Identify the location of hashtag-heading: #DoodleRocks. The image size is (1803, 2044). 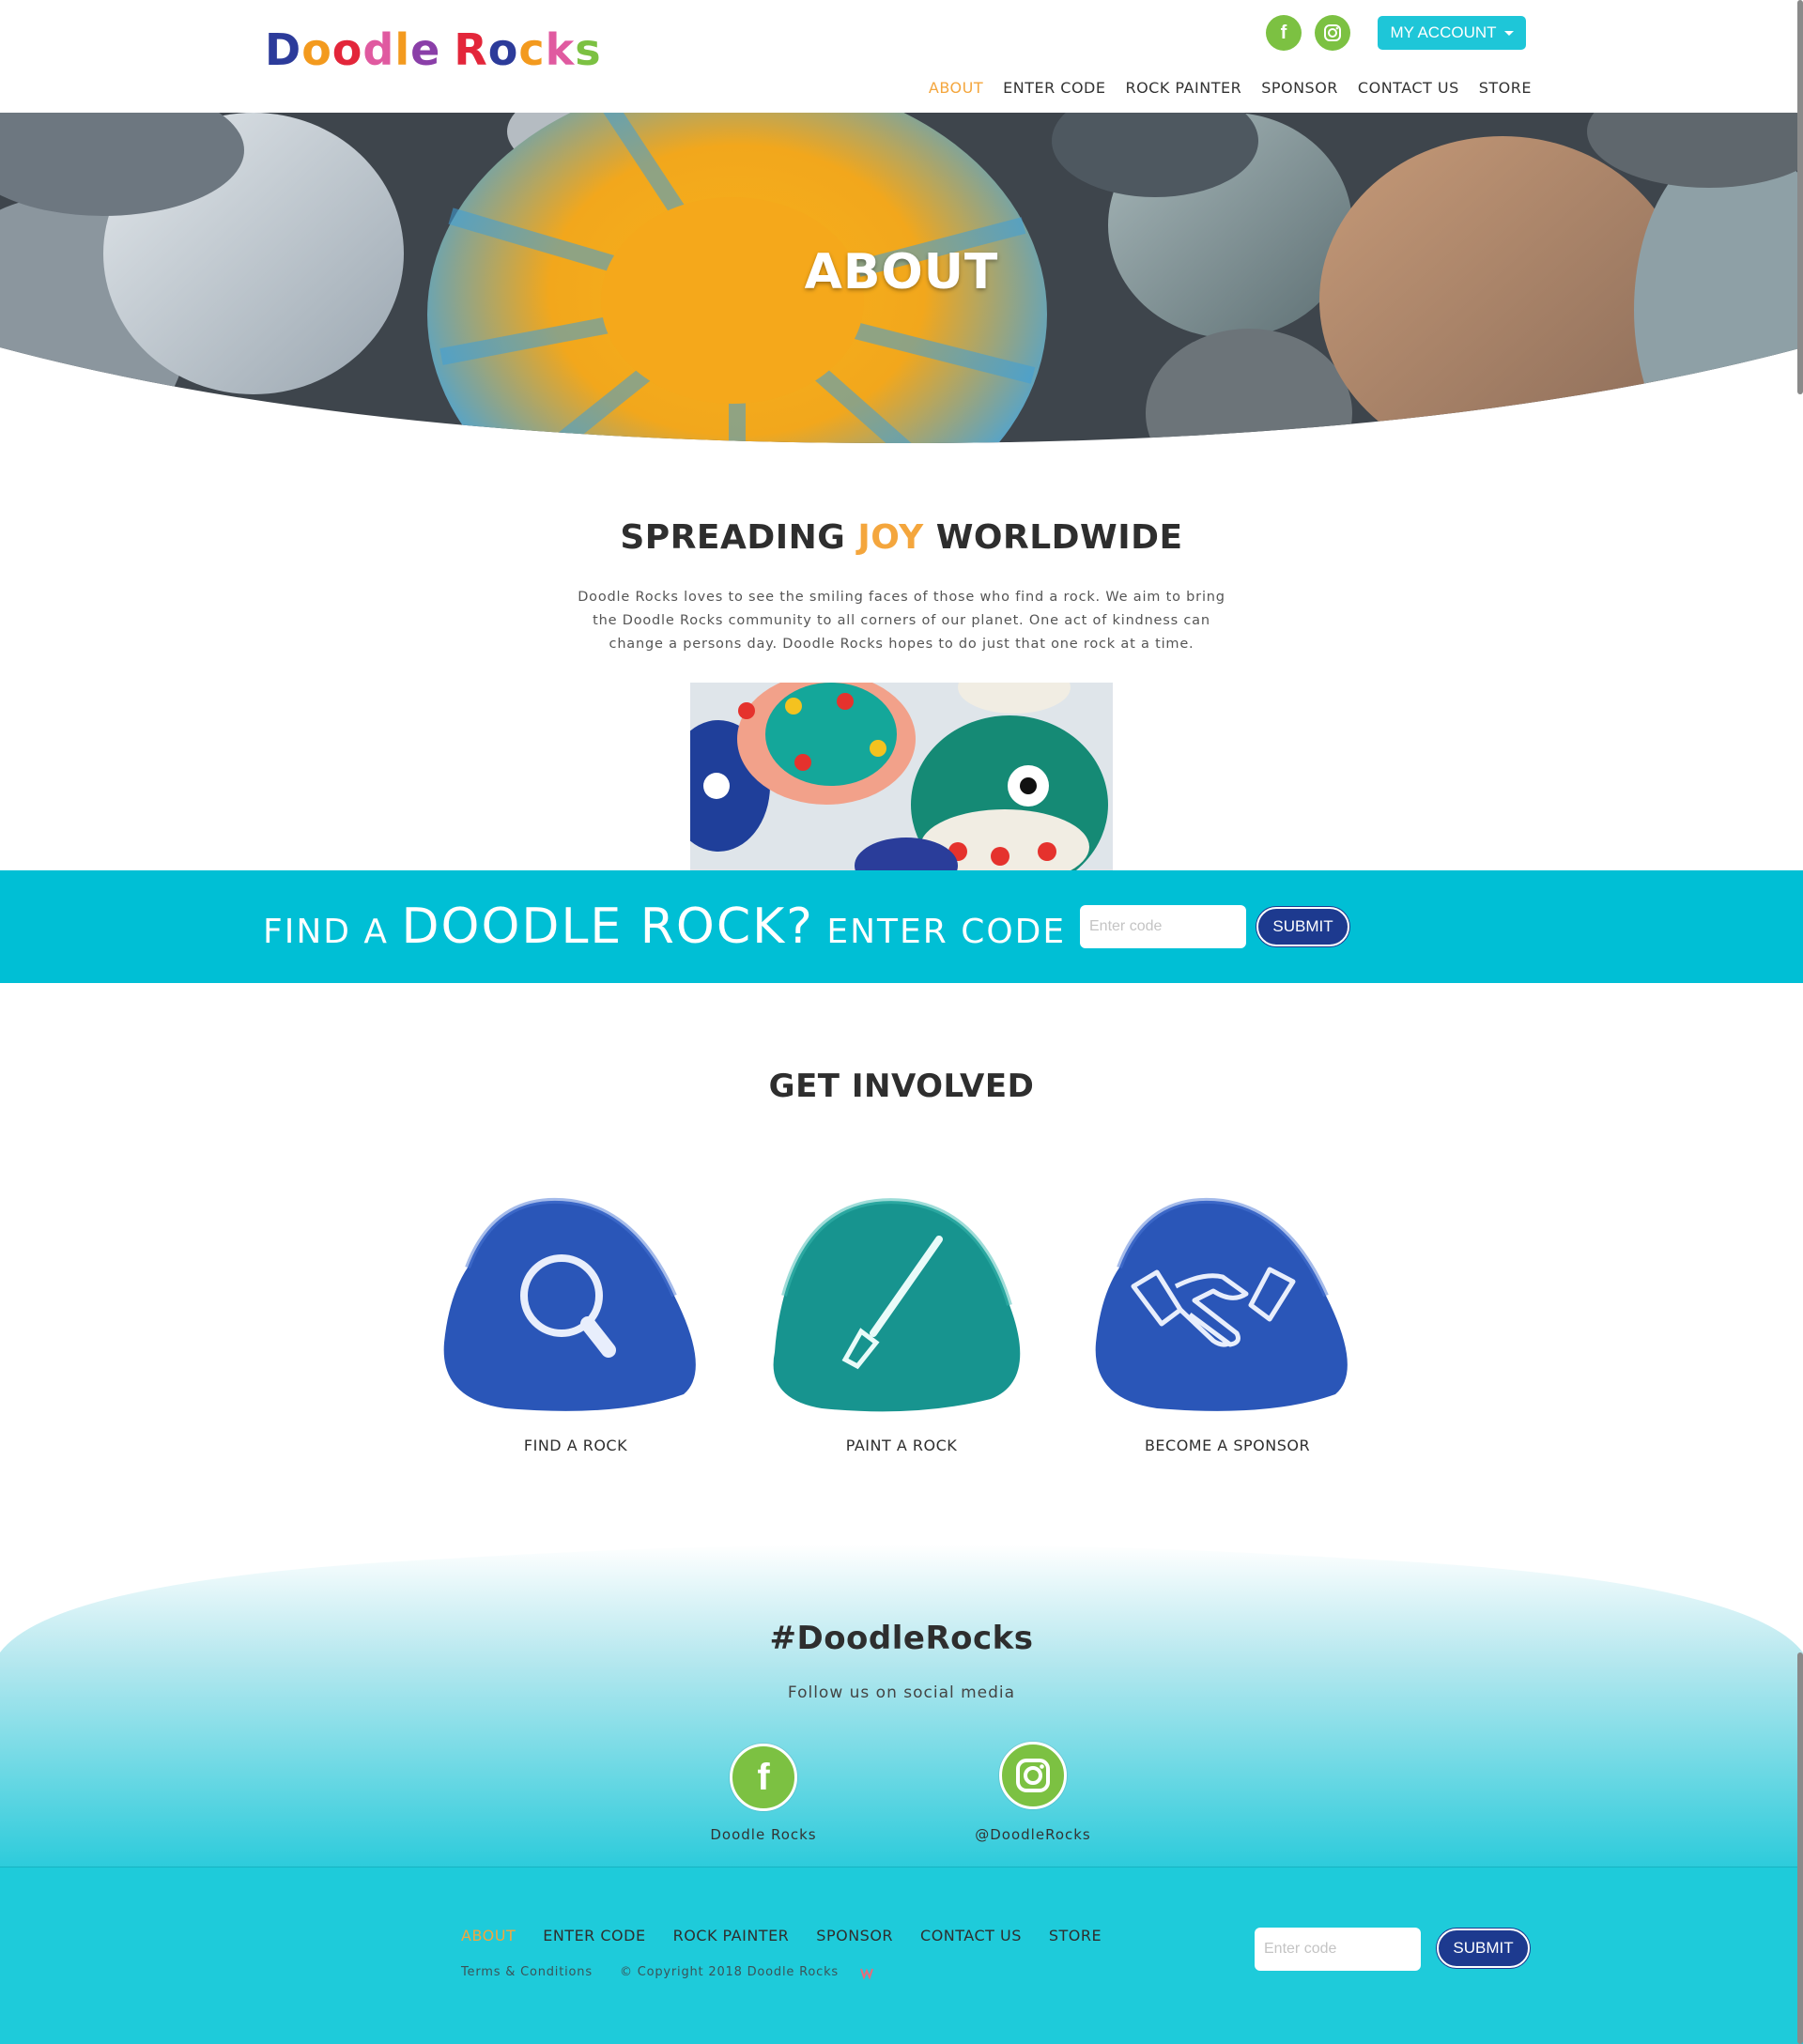
(901, 1638).